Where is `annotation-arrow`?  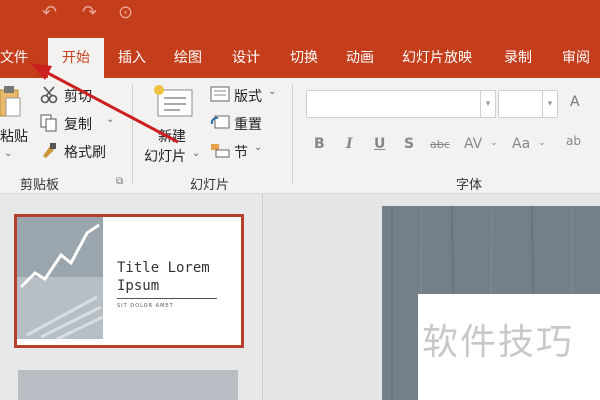 annotation-arrow is located at coordinates (104, 103).